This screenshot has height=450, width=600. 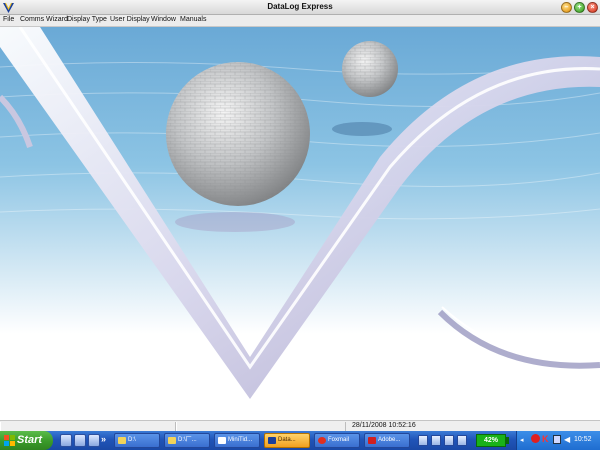 What do you see at coordinates (384, 425) in the screenshot?
I see `status-datetime: 28/11/2008 10:52:16` at bounding box center [384, 425].